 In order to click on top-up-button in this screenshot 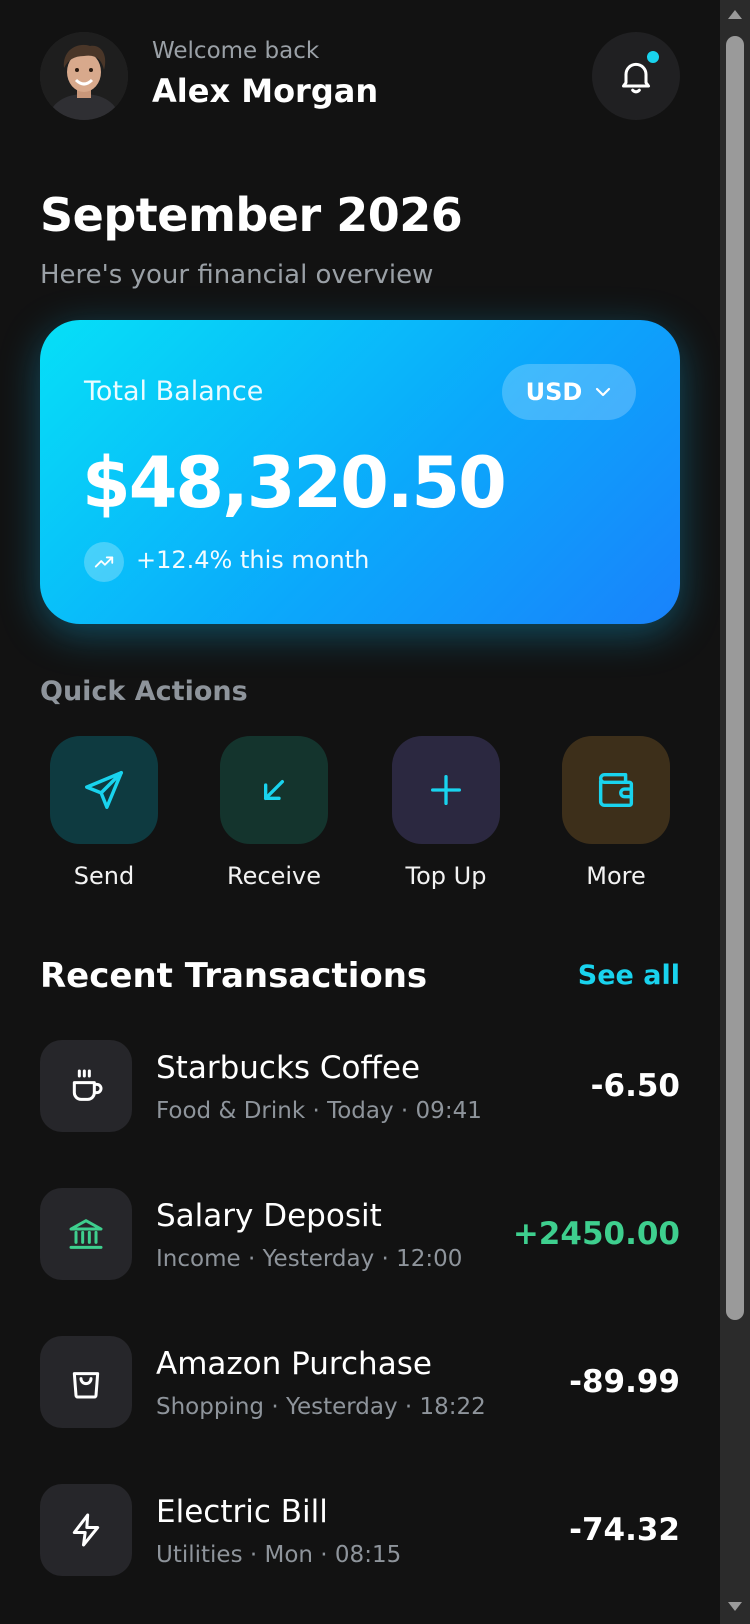, I will do `click(446, 790)`.